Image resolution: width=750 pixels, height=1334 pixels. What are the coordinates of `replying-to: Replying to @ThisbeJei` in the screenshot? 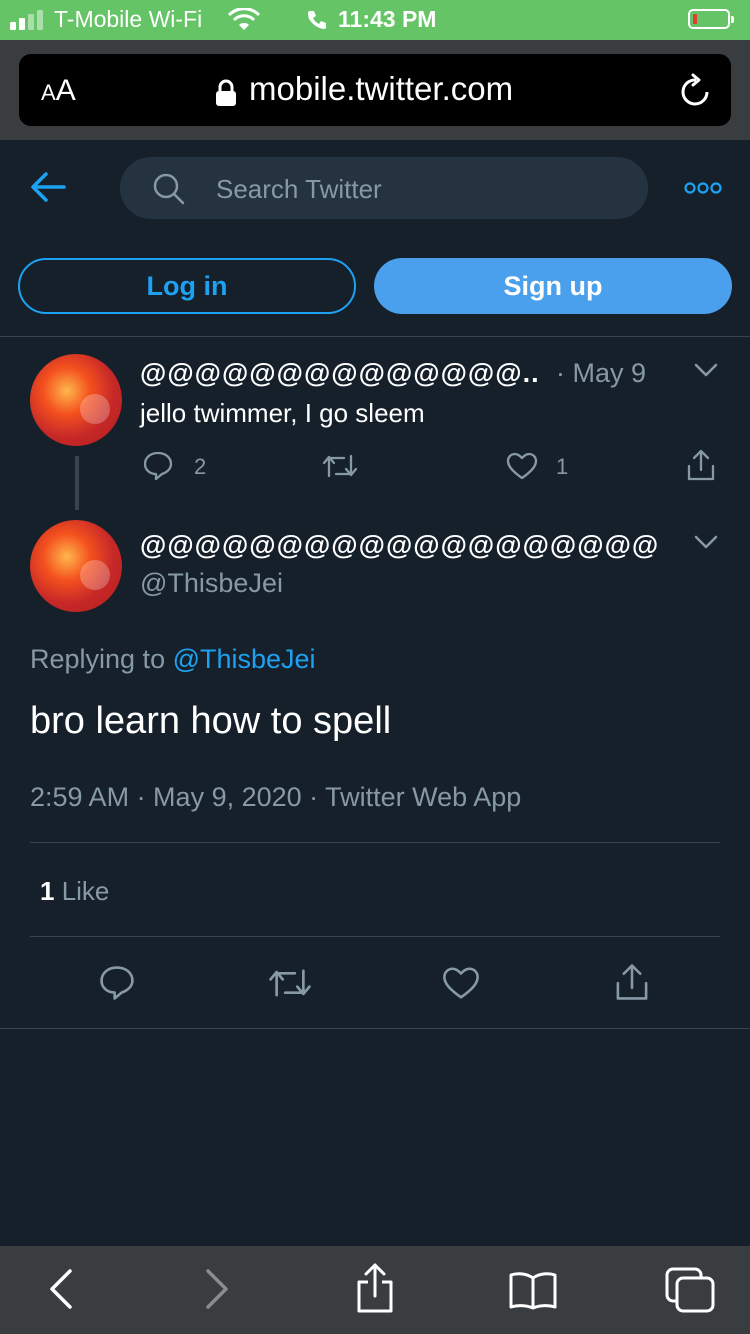 It's located at (173, 659).